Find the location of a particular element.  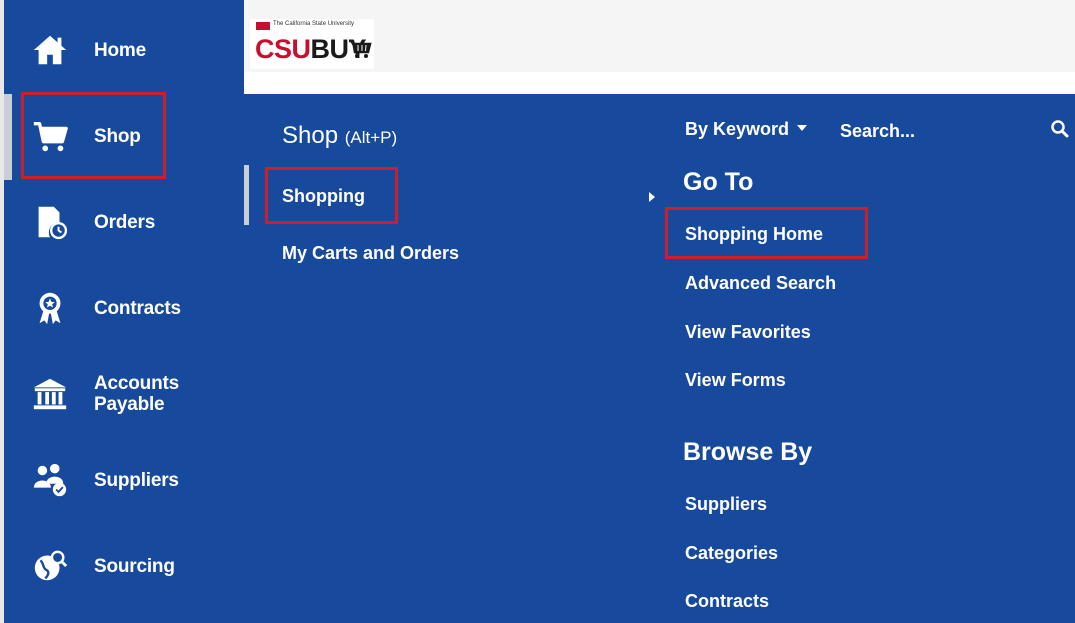

sidebar-item-label: Orders is located at coordinates (125, 222).